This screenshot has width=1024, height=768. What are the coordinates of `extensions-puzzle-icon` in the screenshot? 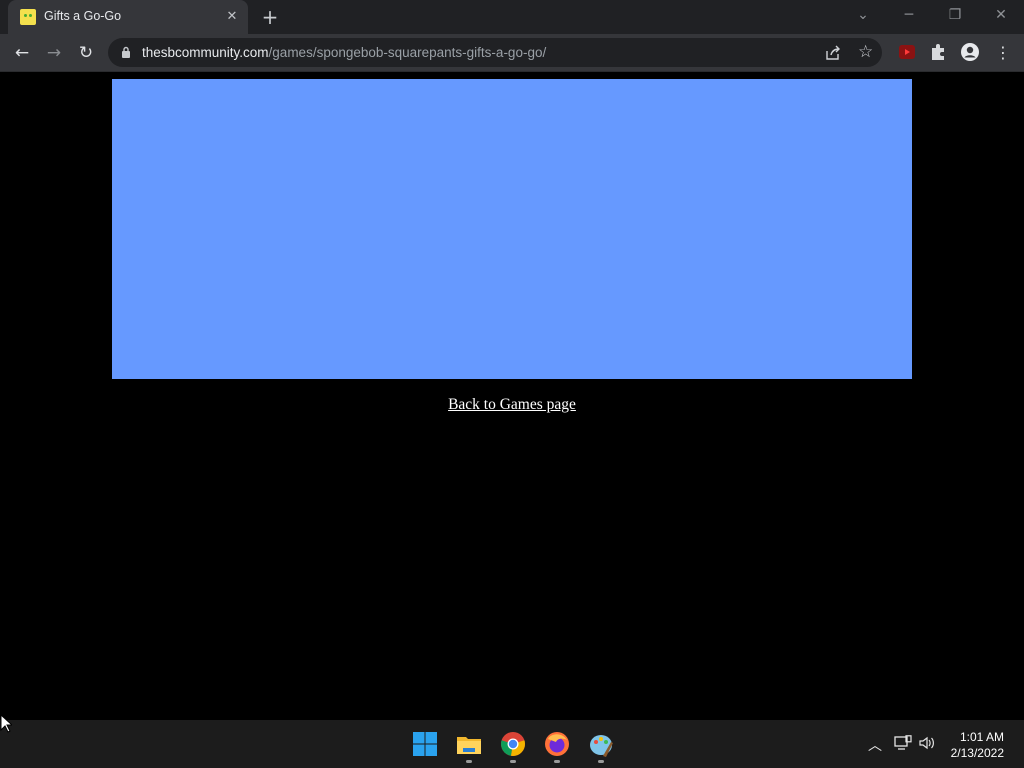 It's located at (938, 52).